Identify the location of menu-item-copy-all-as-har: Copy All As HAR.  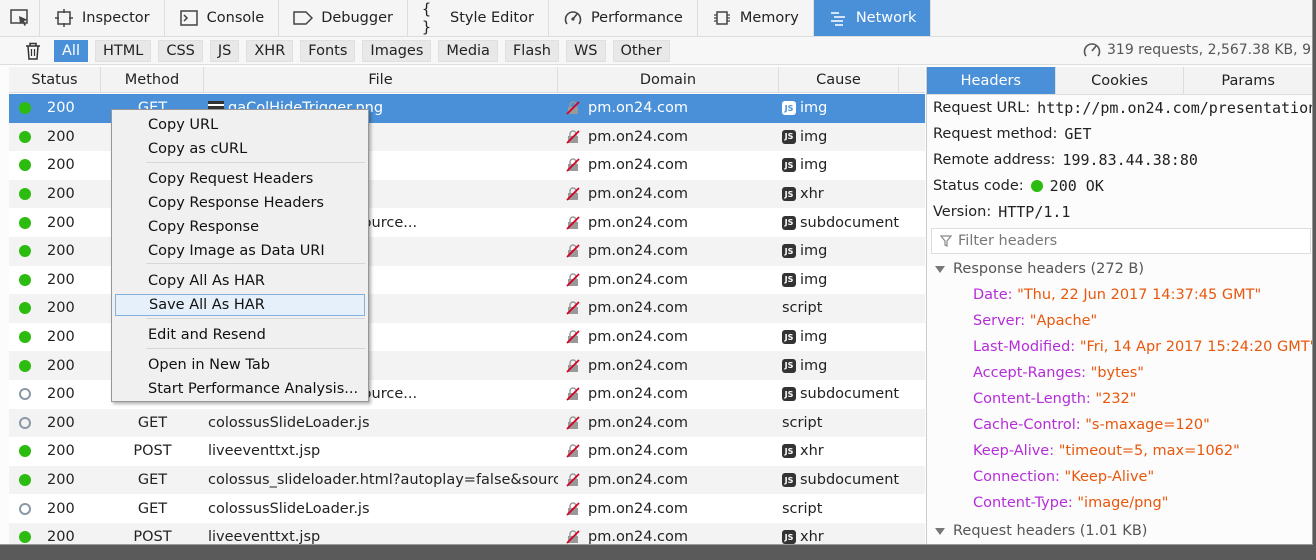
(240, 281).